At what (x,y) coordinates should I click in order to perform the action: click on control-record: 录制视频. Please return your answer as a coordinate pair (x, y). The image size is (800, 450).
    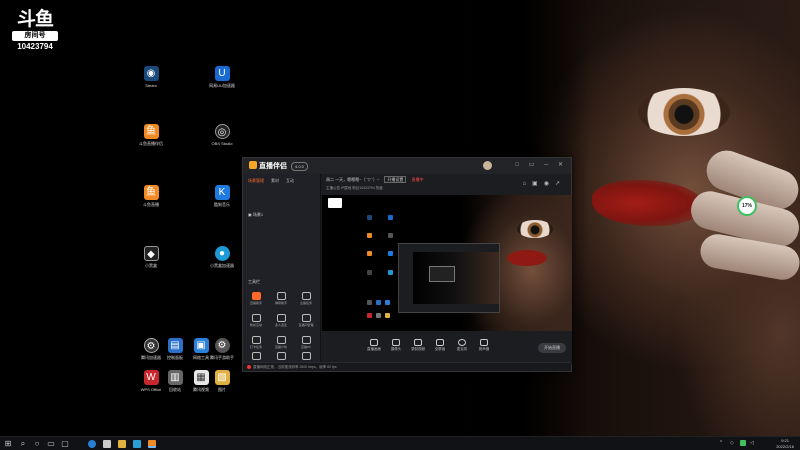
    Looking at the image, I should click on (418, 345).